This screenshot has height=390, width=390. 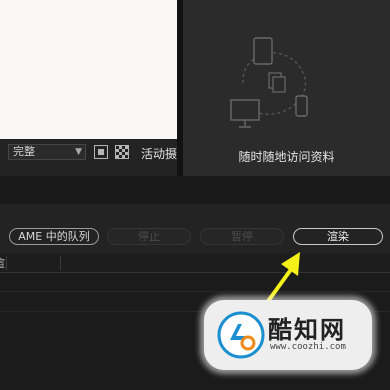 I want to click on column-header-render: 渲, so click(x=2, y=263).